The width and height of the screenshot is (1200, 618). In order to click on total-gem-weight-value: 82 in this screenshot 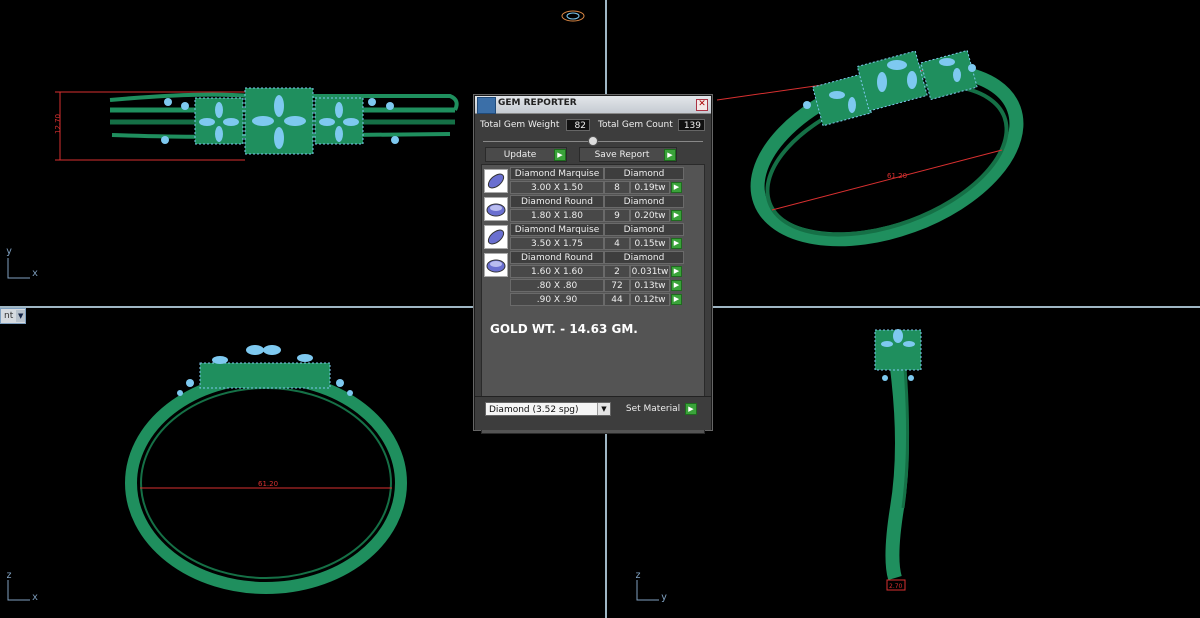, I will do `click(578, 125)`.